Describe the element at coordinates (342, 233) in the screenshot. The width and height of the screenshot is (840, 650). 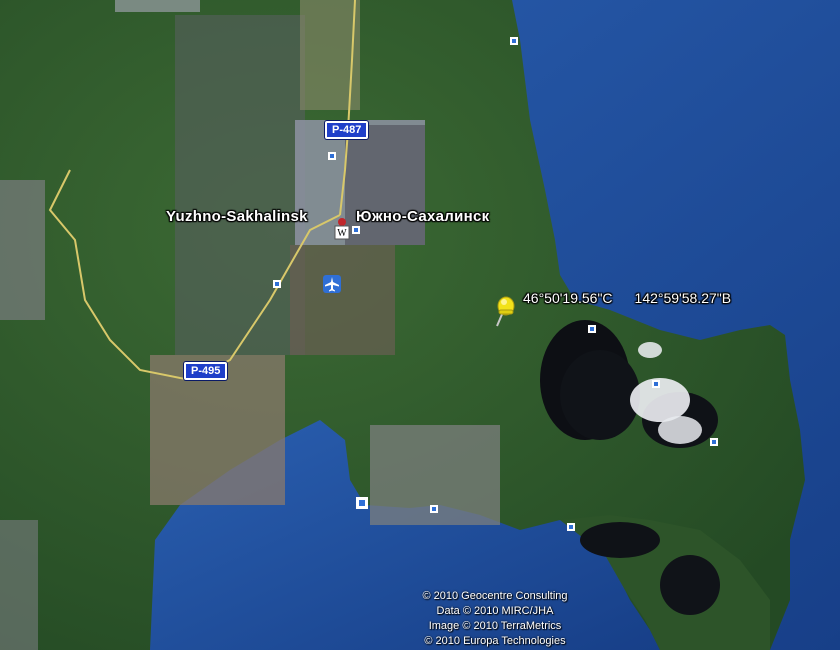
I see `svg-text: W` at that location.